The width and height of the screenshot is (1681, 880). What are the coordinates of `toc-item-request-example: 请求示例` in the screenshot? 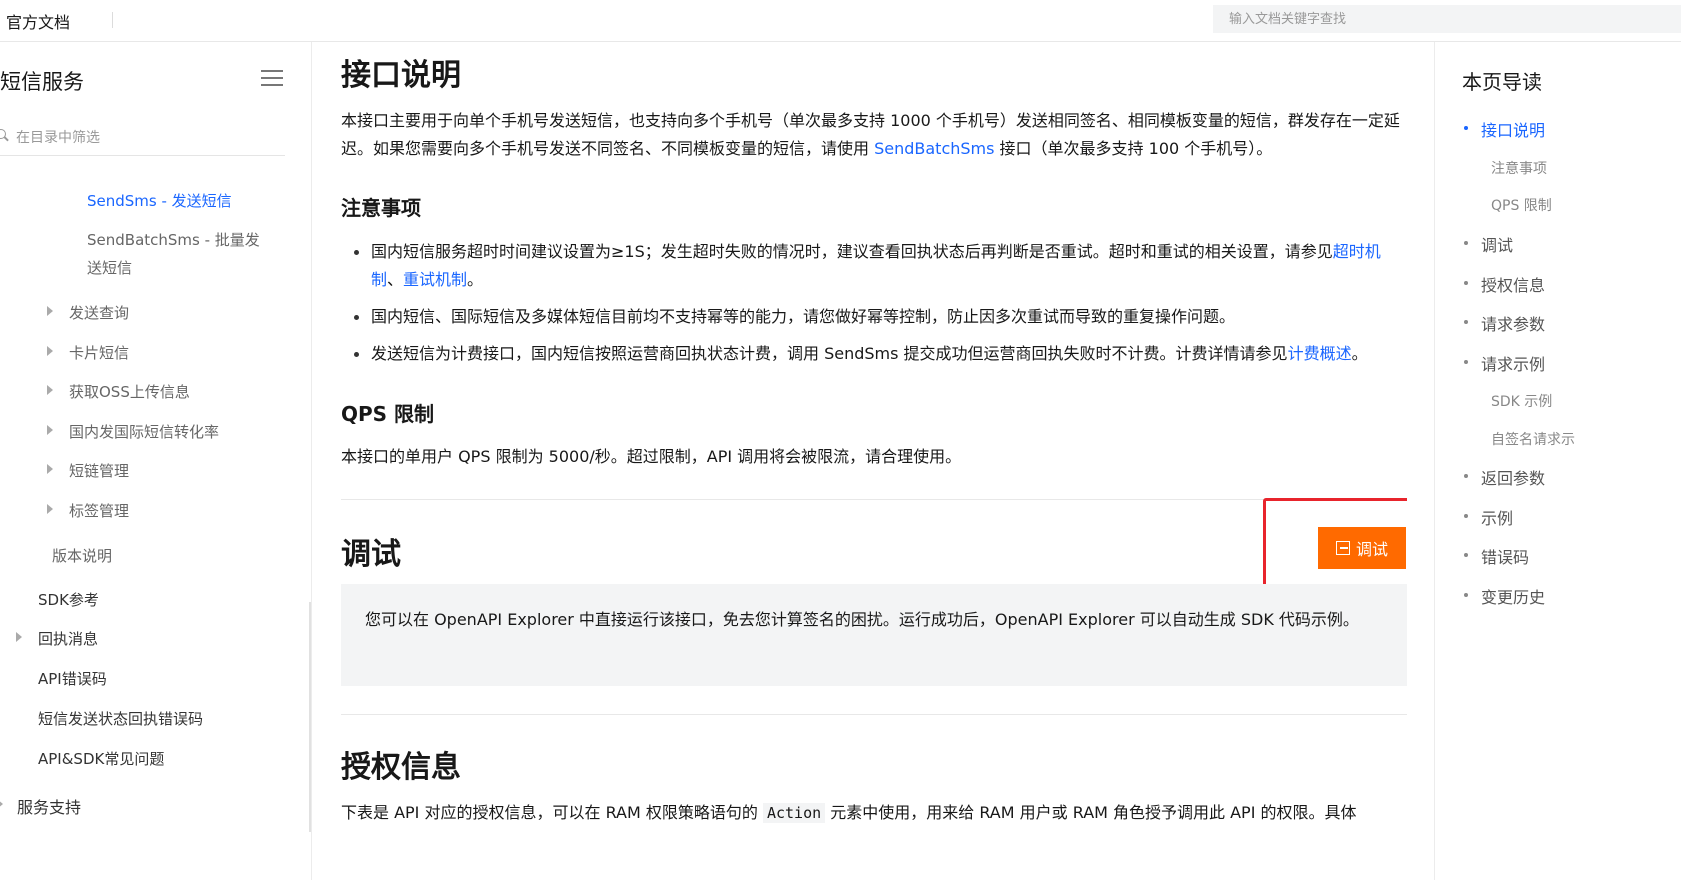 It's located at (1504, 363).